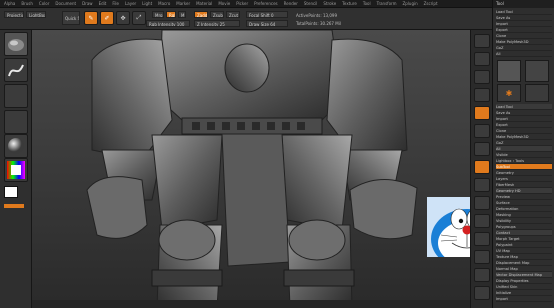 This screenshot has width=554, height=308. What do you see at coordinates (523, 4) in the screenshot?
I see `tool-palette-title: Tool` at bounding box center [523, 4].